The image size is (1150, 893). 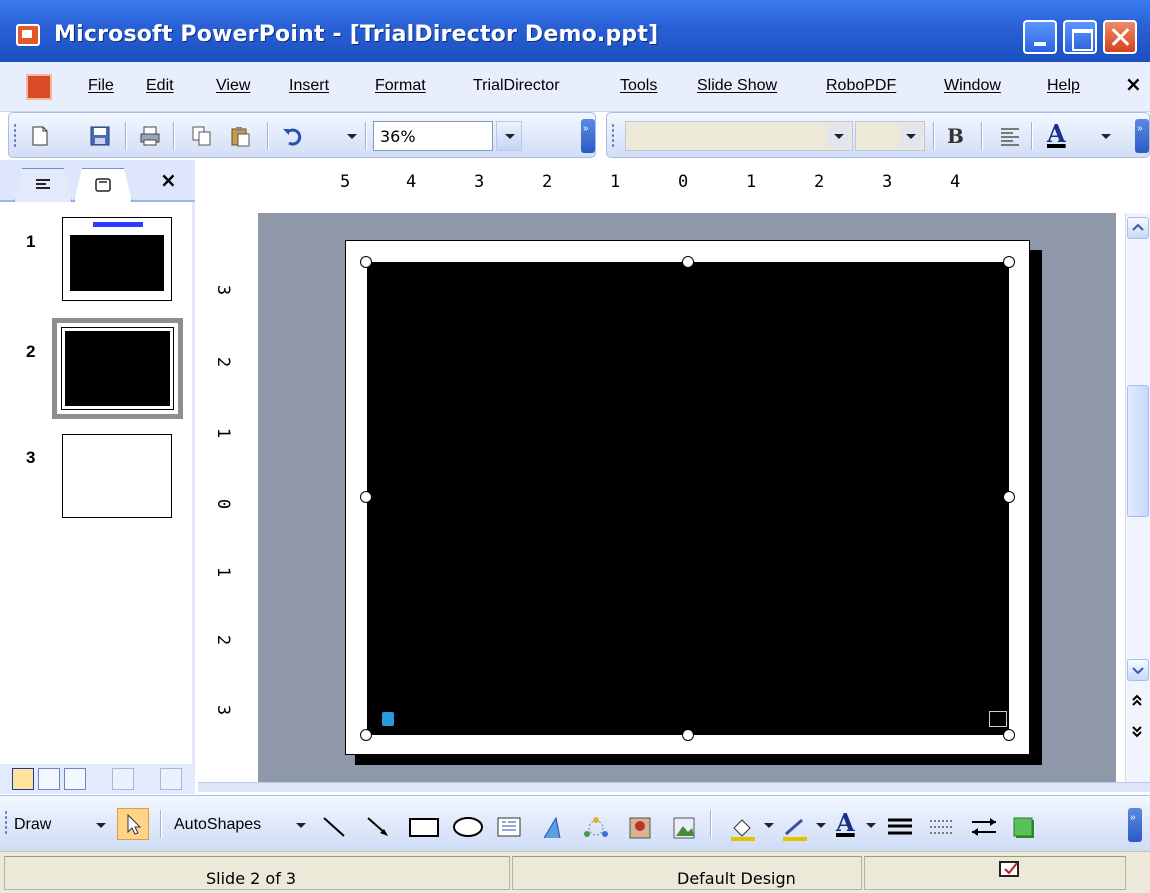 What do you see at coordinates (1010, 136) in the screenshot?
I see `align-left-icon` at bounding box center [1010, 136].